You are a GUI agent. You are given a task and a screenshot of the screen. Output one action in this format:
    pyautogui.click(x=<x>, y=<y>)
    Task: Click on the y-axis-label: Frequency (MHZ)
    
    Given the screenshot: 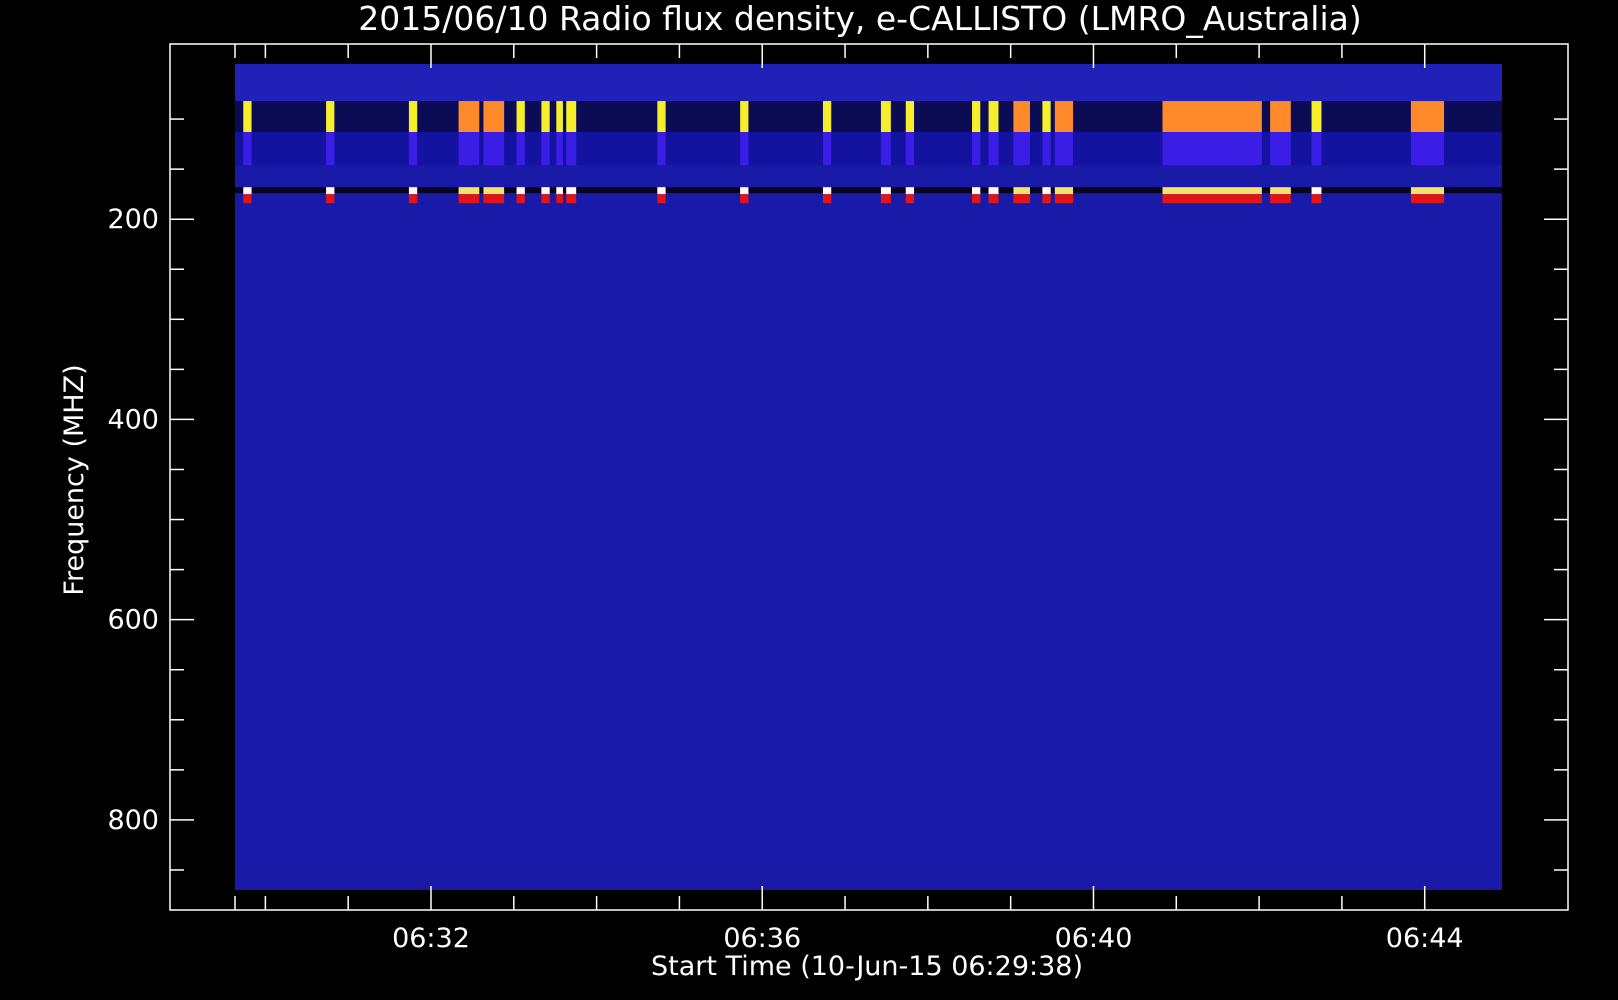 What is the action you would take?
    pyautogui.click(x=74, y=479)
    